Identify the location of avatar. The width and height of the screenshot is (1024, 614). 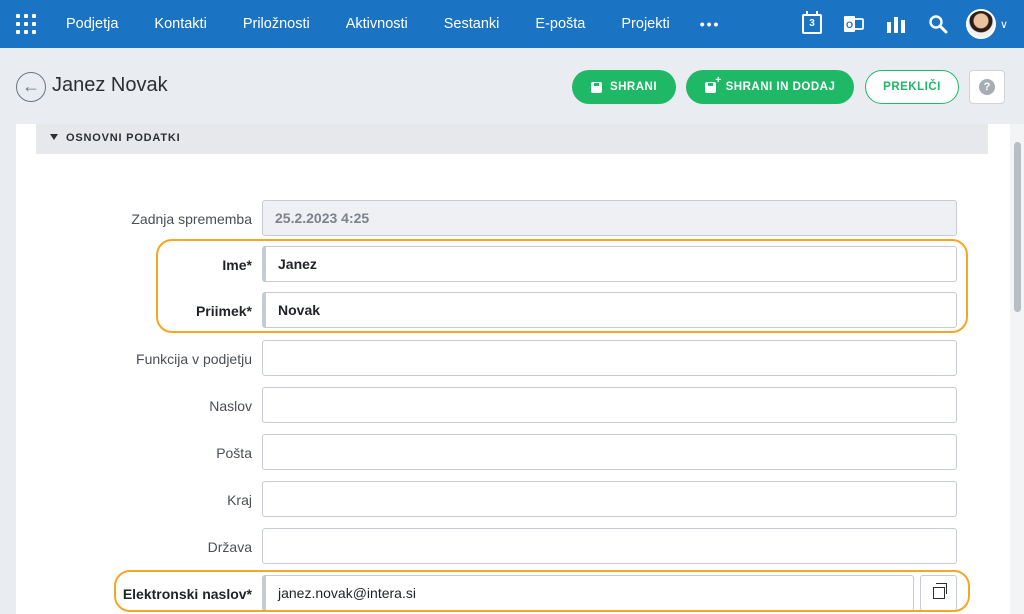
(980, 24).